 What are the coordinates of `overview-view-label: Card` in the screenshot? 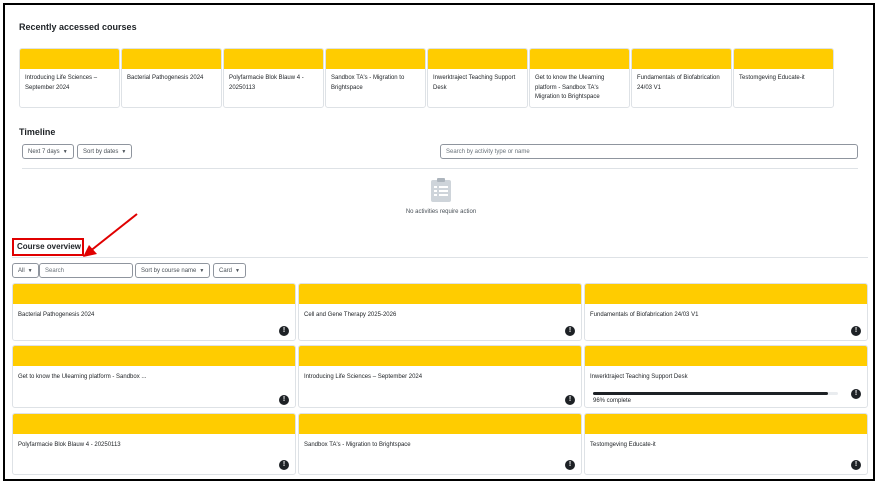 It's located at (226, 270).